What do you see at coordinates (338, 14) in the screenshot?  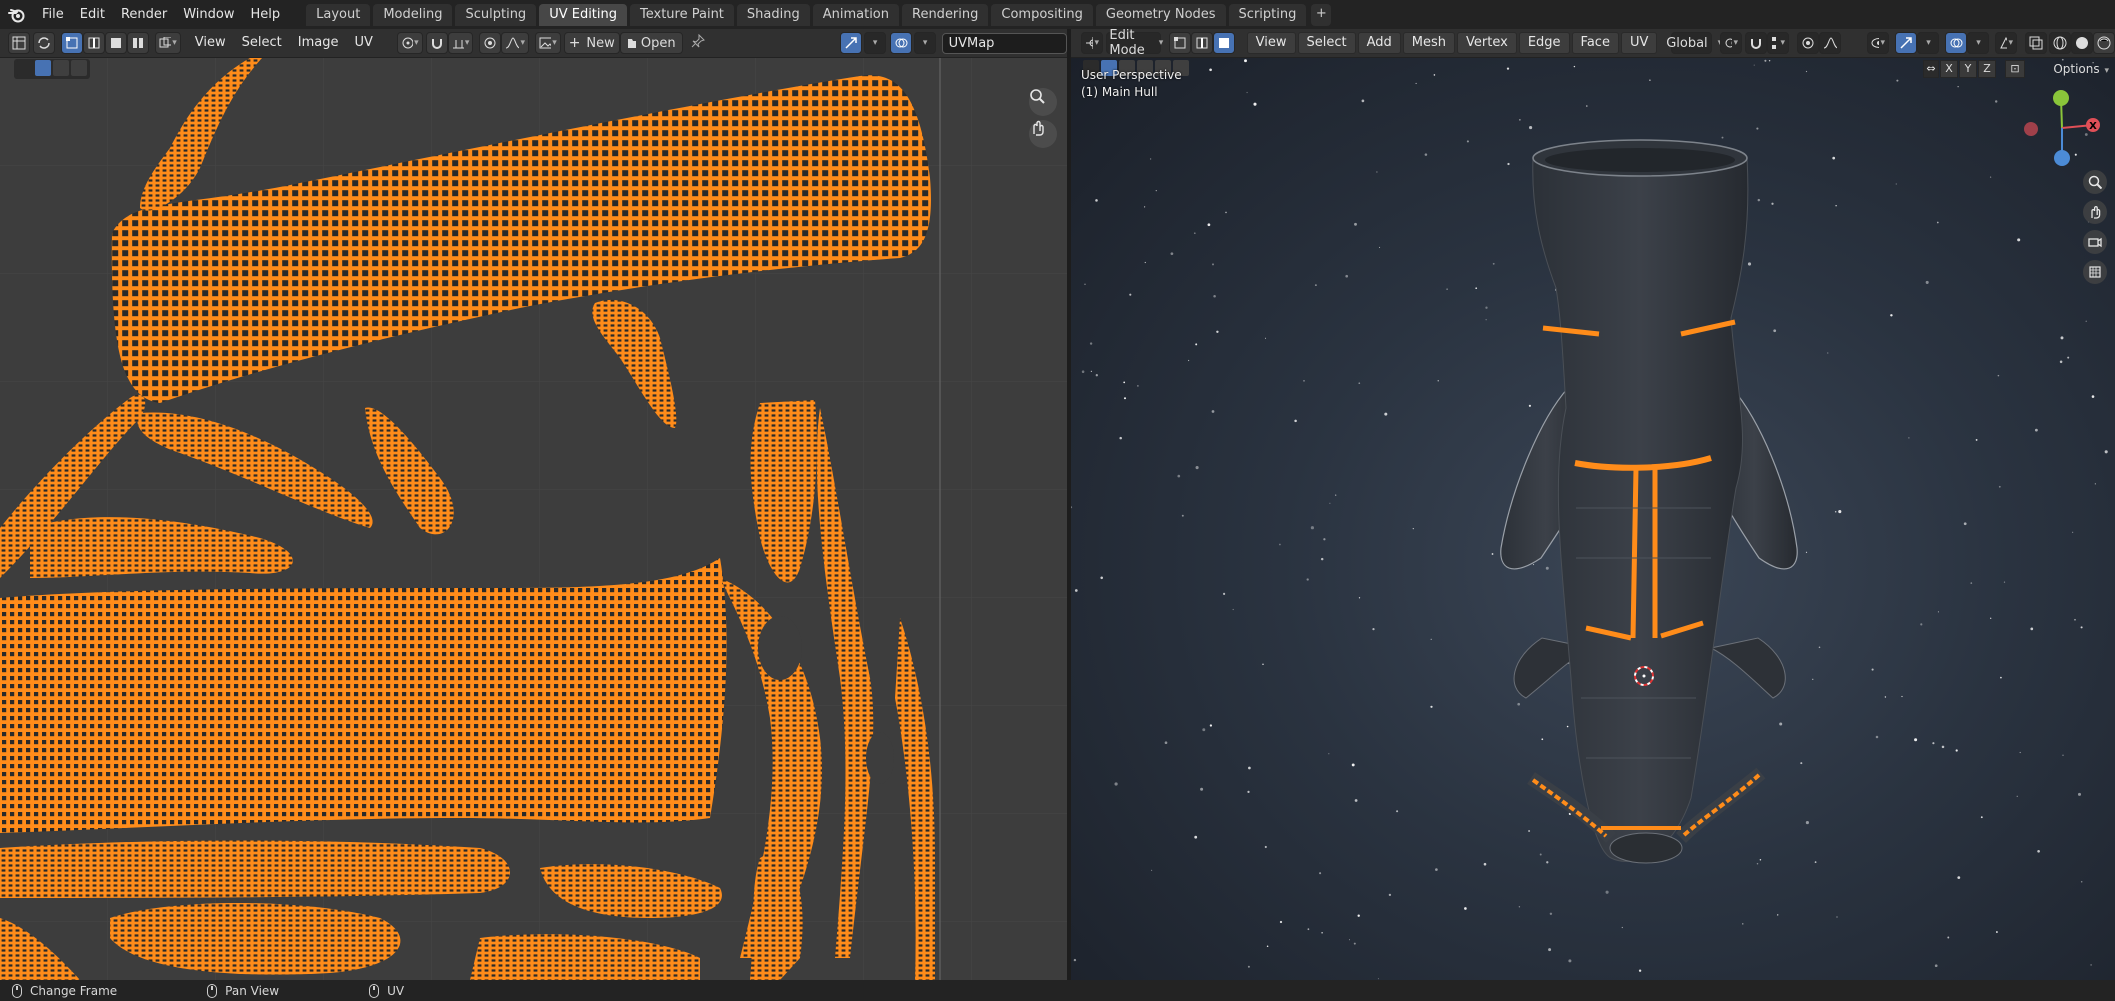 I see `tab-layout: Layout` at bounding box center [338, 14].